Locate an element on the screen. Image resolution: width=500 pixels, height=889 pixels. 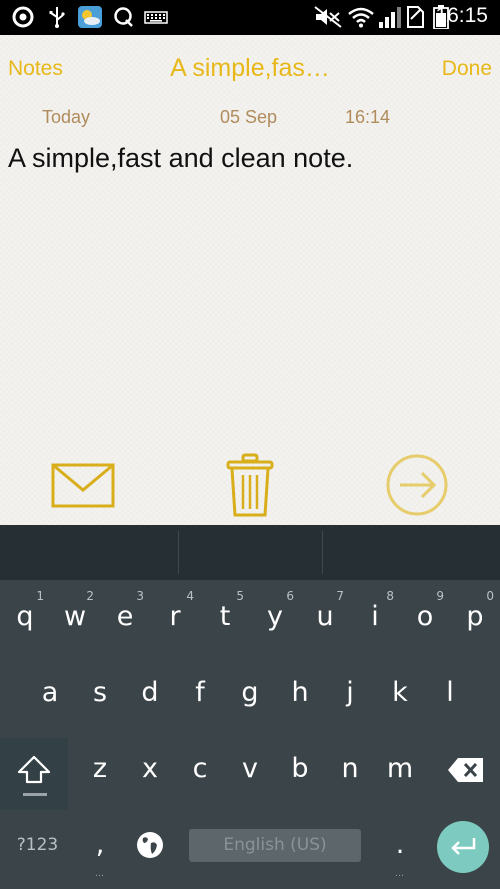
key-b: b is located at coordinates (300, 771).